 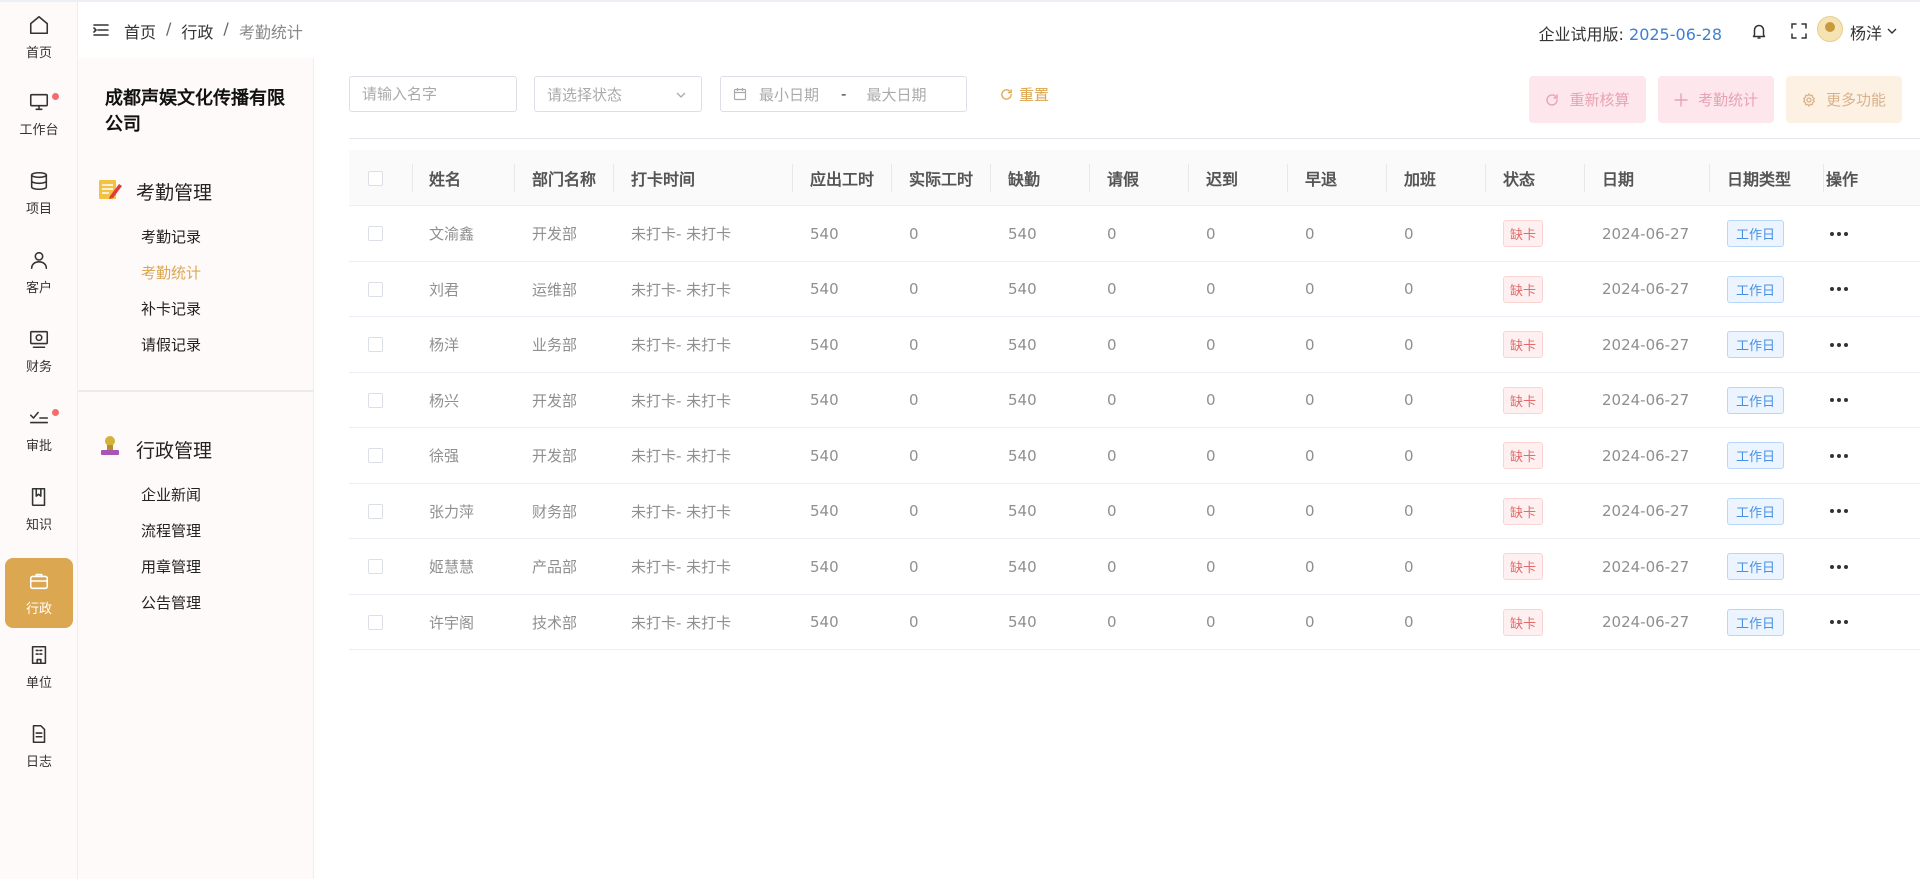 I want to click on chevron-down-icon, so click(x=1892, y=31).